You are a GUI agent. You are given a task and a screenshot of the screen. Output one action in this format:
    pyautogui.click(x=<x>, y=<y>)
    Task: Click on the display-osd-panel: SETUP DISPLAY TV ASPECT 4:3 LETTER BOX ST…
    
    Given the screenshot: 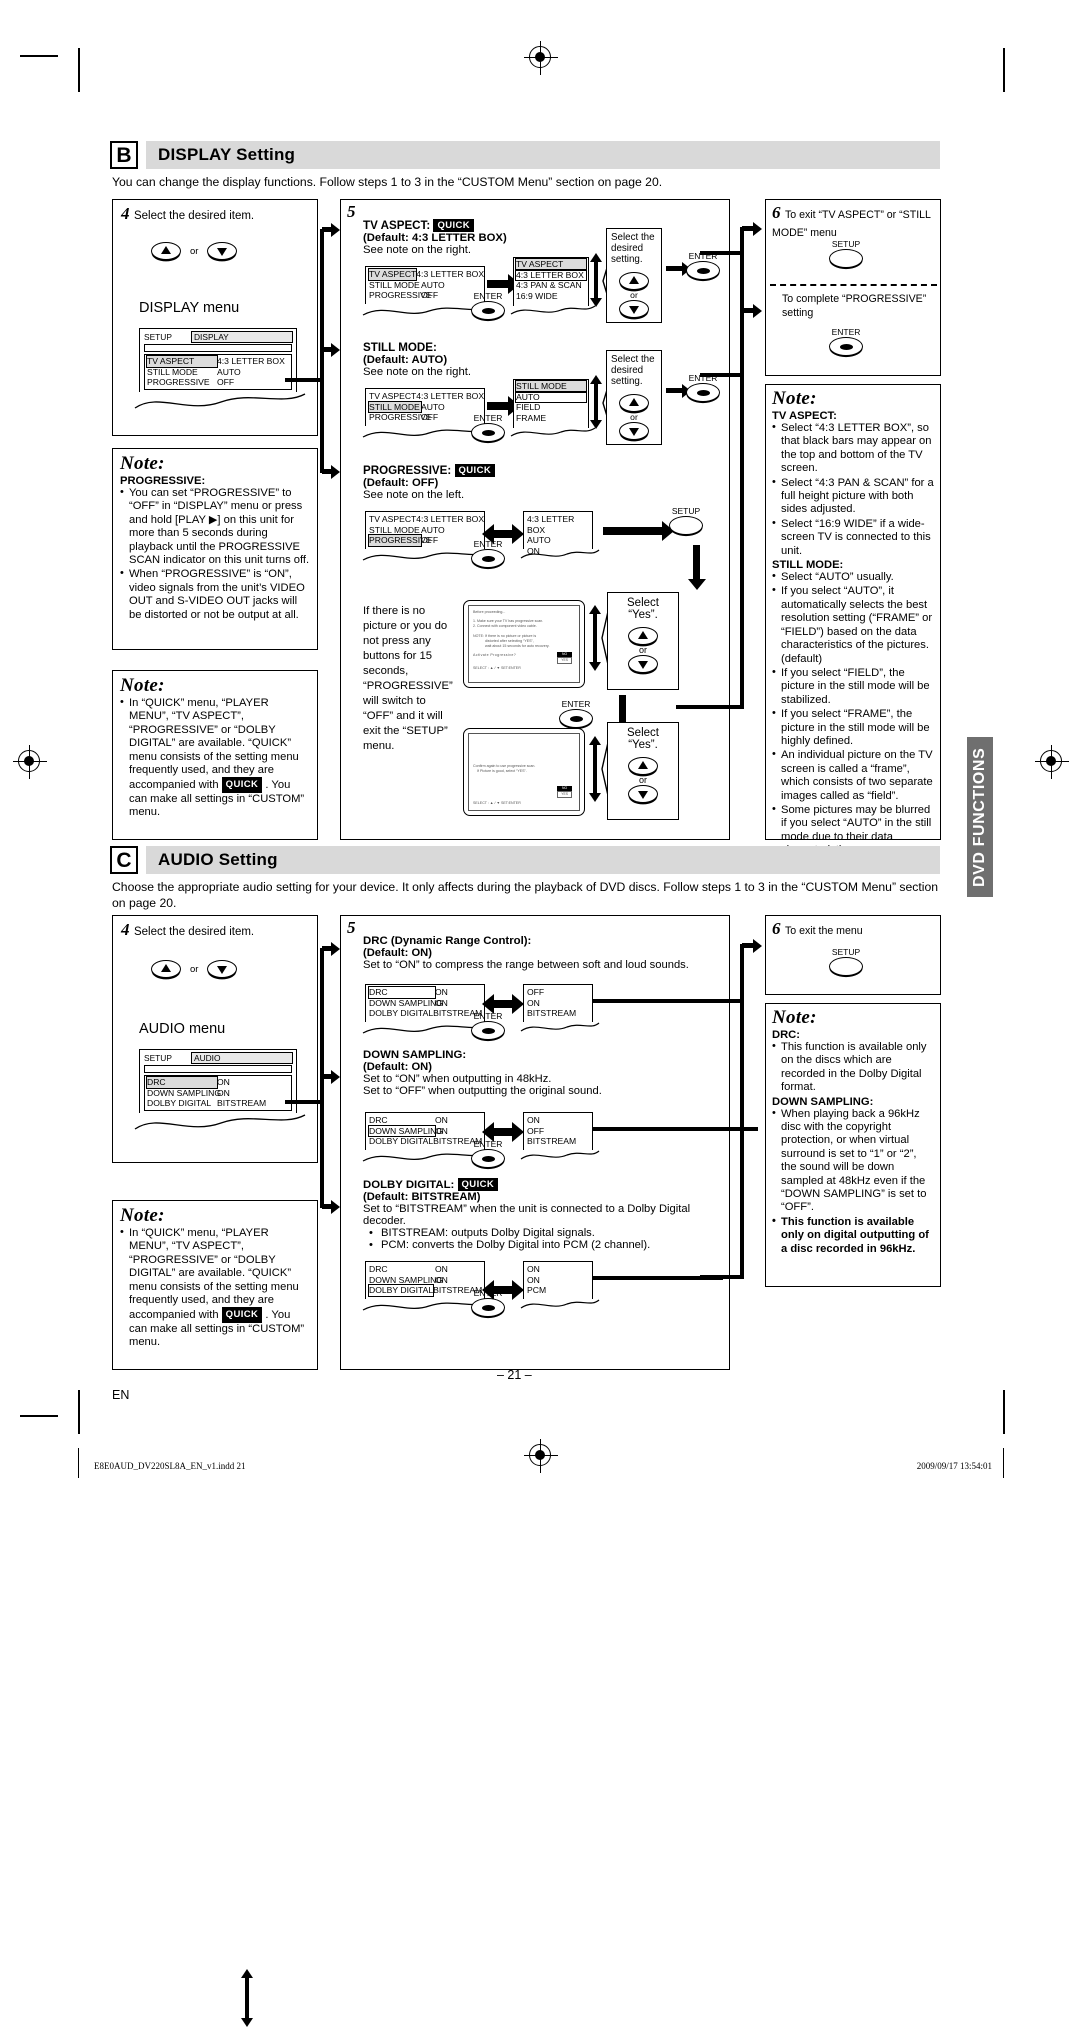 What is the action you would take?
    pyautogui.click(x=218, y=360)
    